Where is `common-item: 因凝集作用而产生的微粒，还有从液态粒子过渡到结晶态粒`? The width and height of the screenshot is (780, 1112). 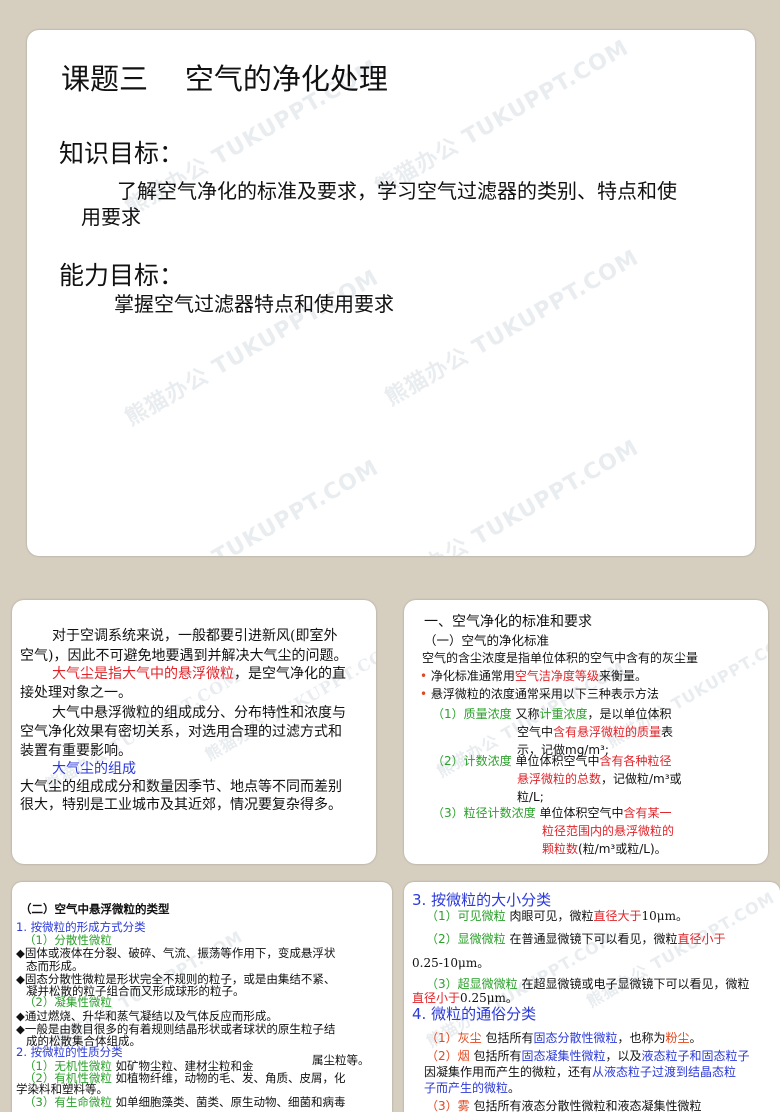 common-item: 因凝集作用而产生的微粒，还有从液态粒子过渡到结晶态粒 is located at coordinates (580, 1072).